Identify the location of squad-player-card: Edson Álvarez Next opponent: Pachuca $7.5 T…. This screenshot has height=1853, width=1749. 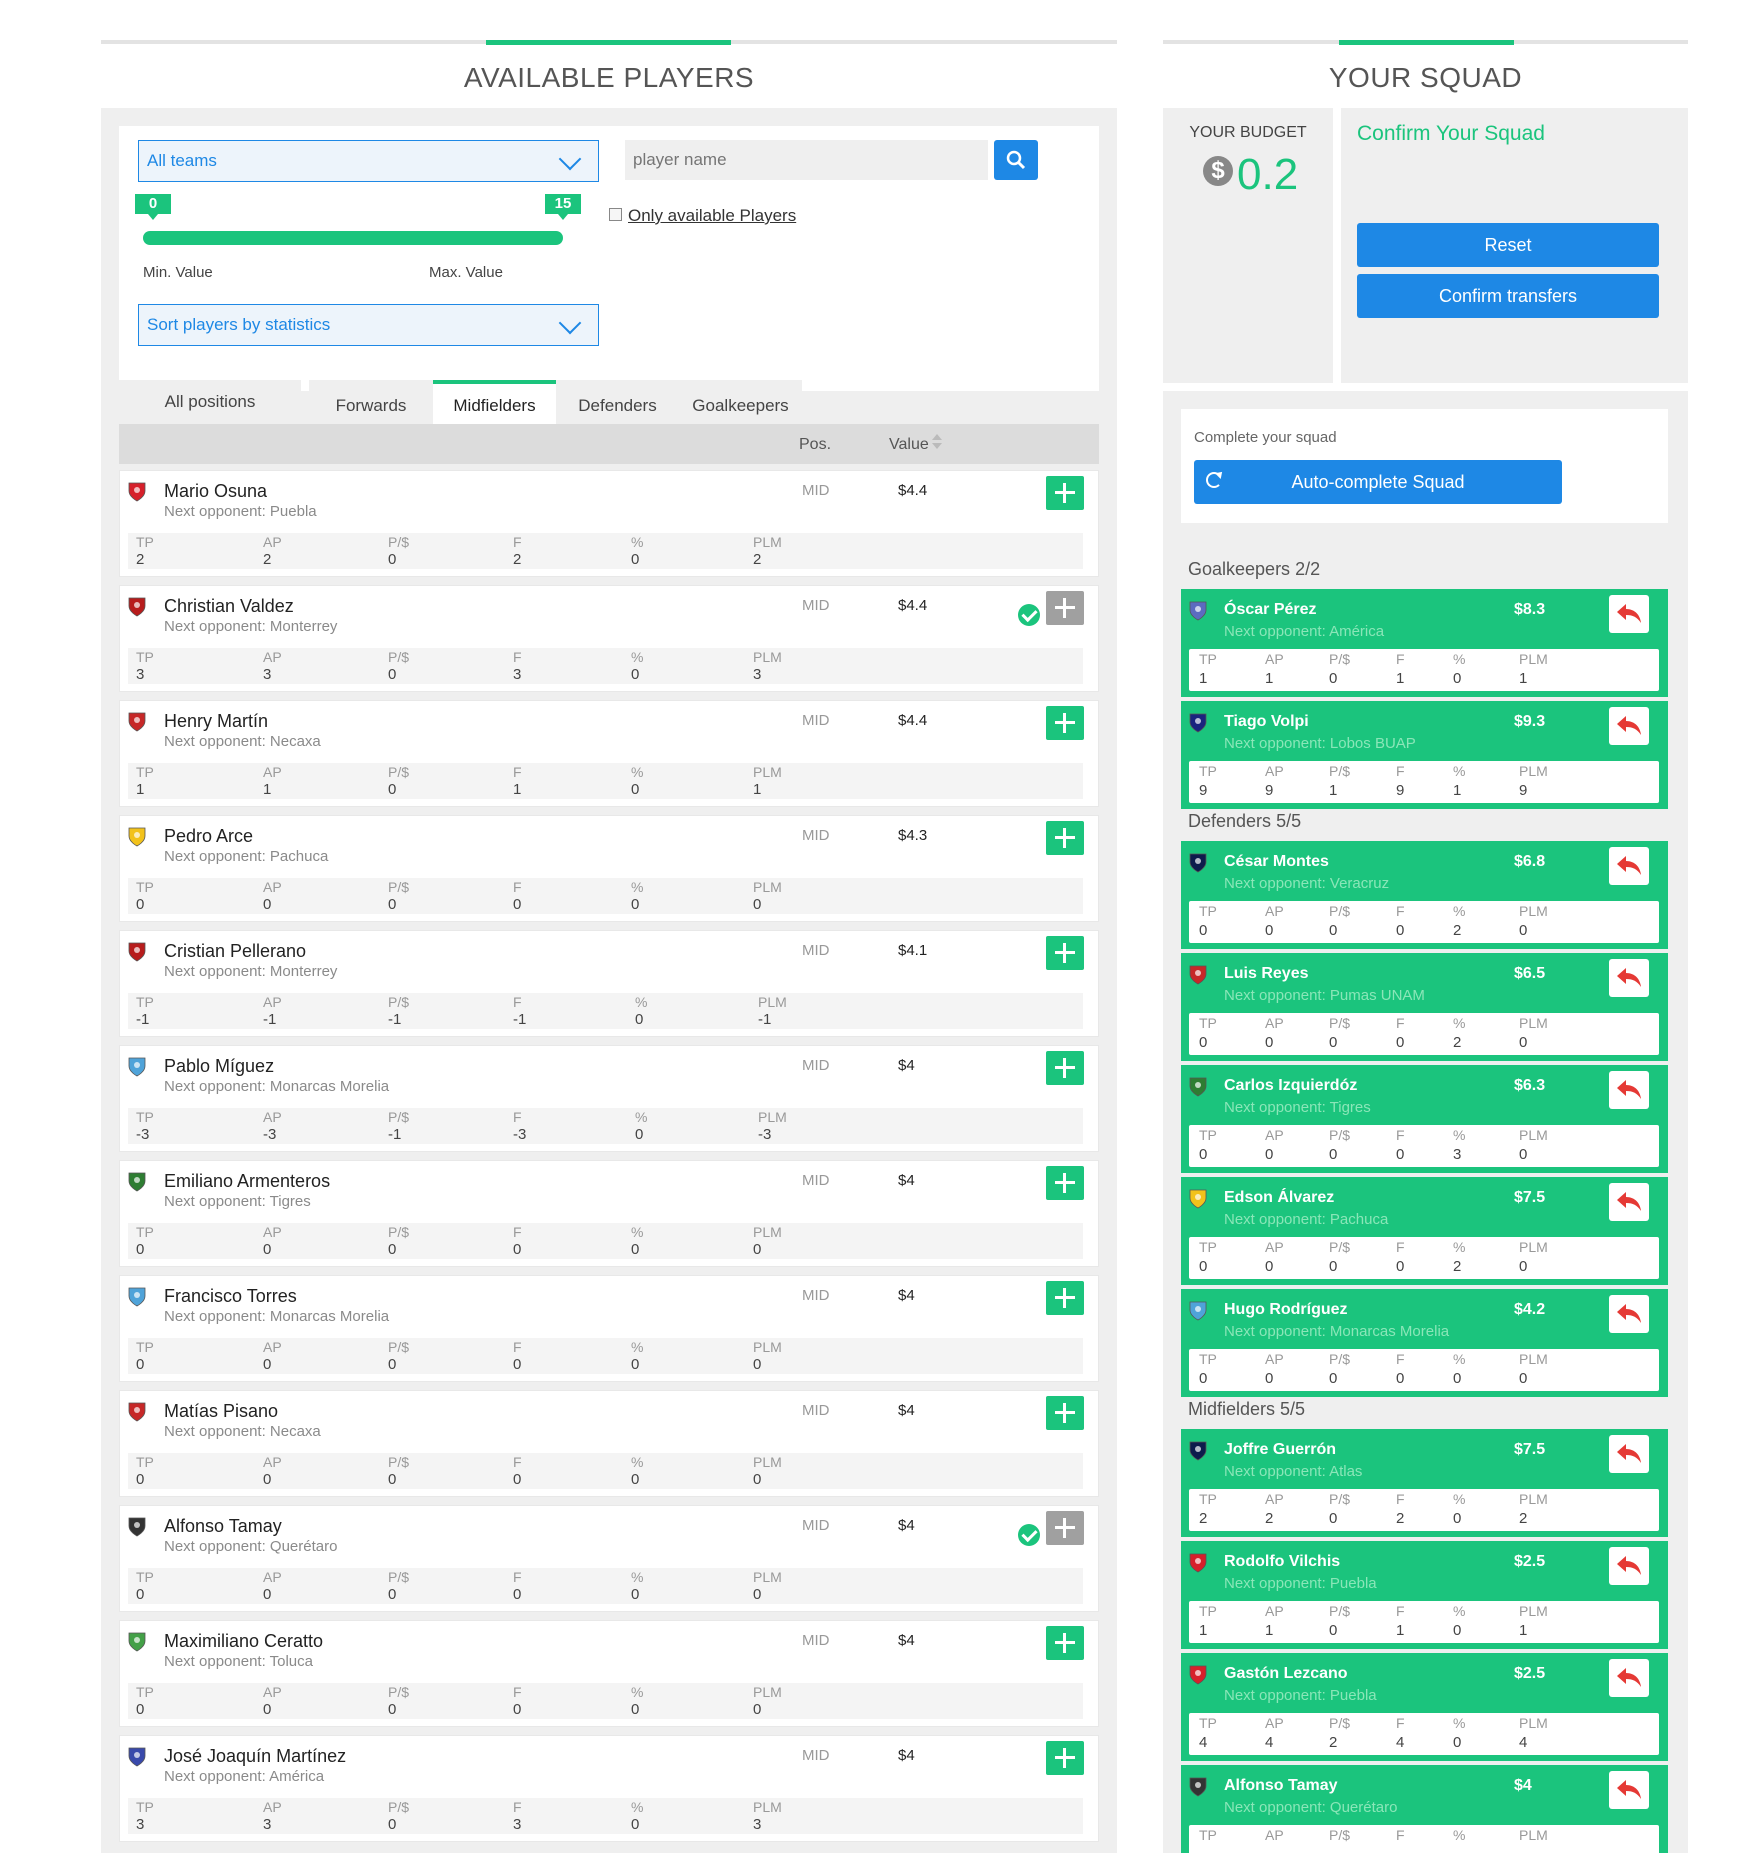
(1424, 1231).